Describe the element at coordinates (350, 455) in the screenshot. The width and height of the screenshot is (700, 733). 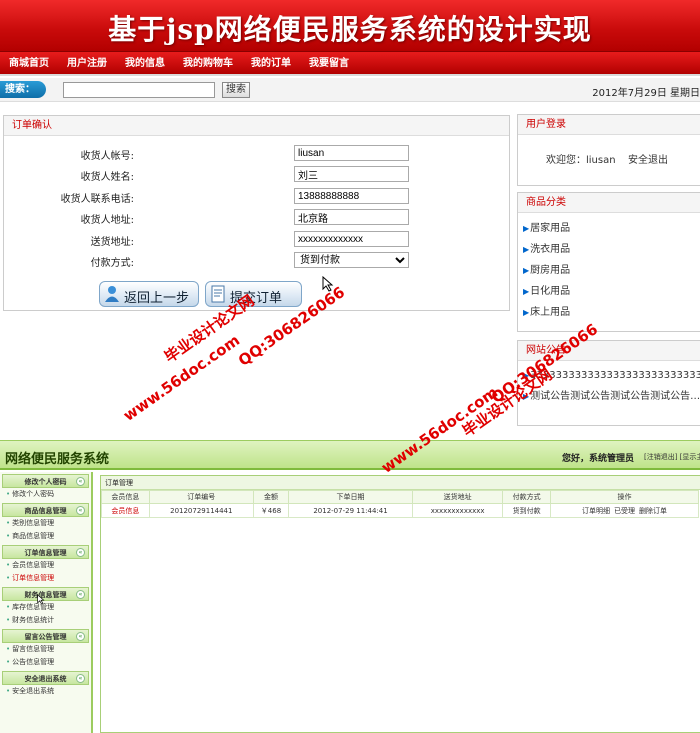
I see `admin-header: 网络便民服务系统 您好，系统管理员 [注销退出] [显示主页]` at that location.